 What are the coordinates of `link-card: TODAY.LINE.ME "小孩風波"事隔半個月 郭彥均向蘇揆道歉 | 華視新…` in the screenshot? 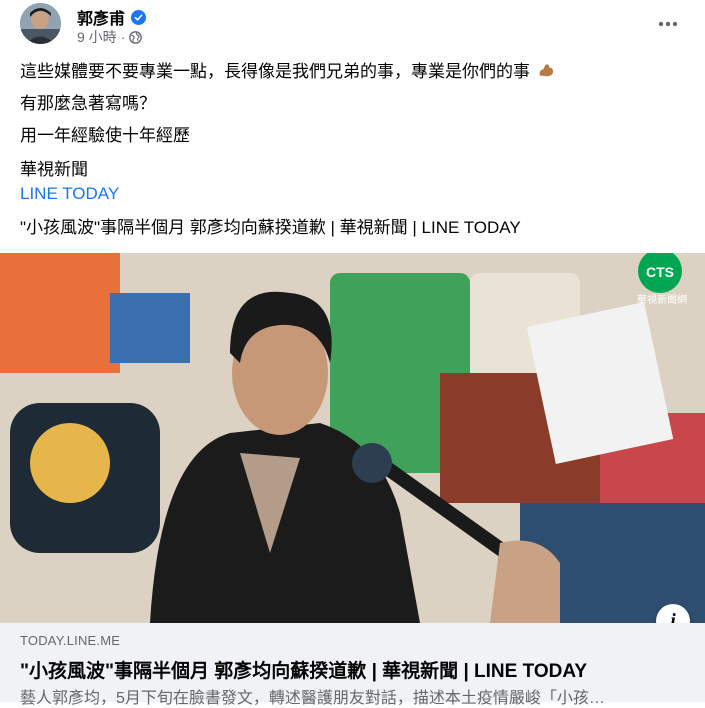 It's located at (352, 665).